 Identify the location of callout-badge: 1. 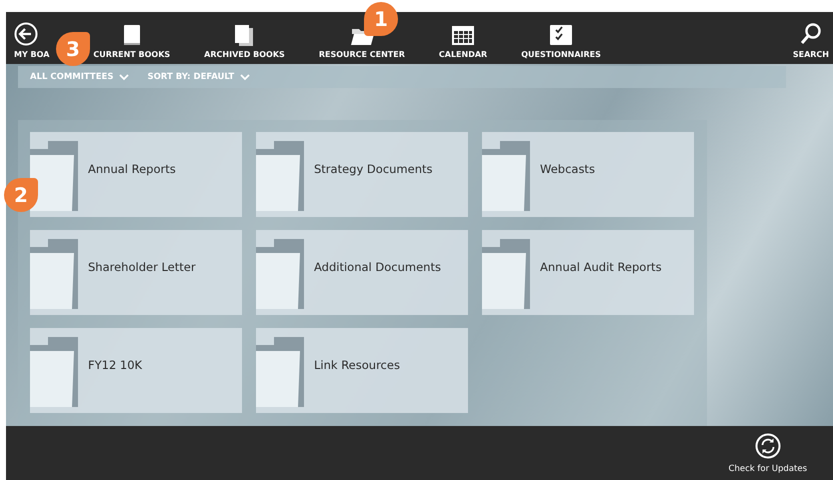
(381, 19).